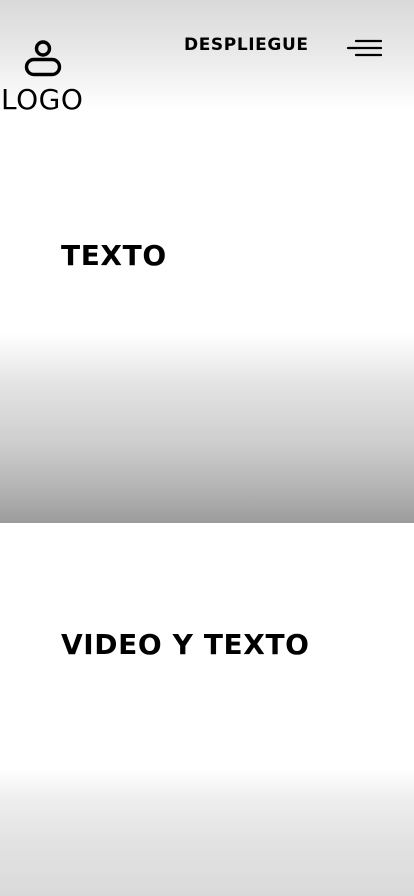  Describe the element at coordinates (114, 255) in the screenshot. I see `hero-text: TEXTO` at that location.